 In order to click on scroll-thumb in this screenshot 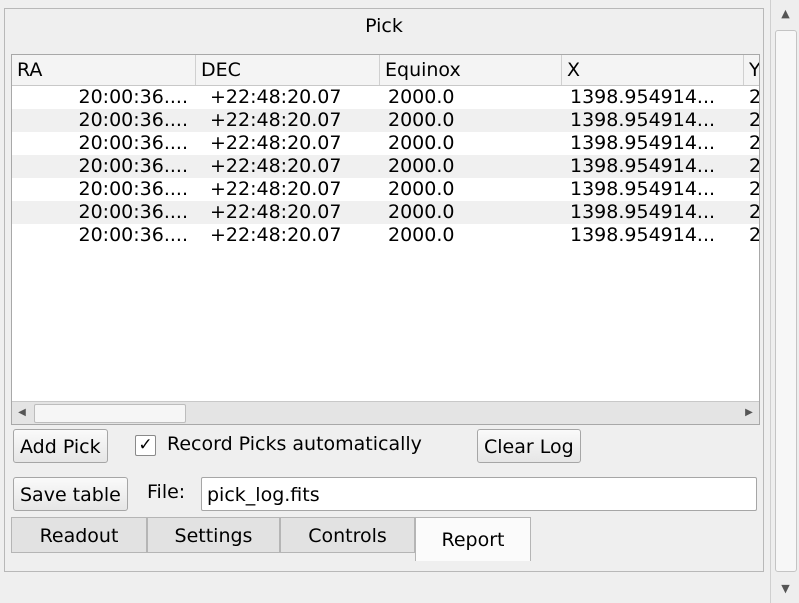, I will do `click(110, 413)`.